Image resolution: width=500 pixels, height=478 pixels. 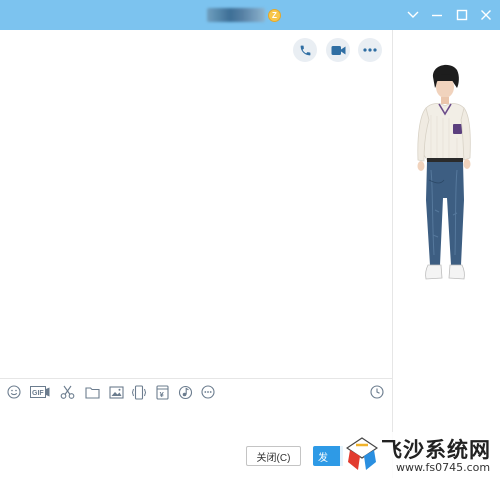 I want to click on more-icon, so click(x=208, y=392).